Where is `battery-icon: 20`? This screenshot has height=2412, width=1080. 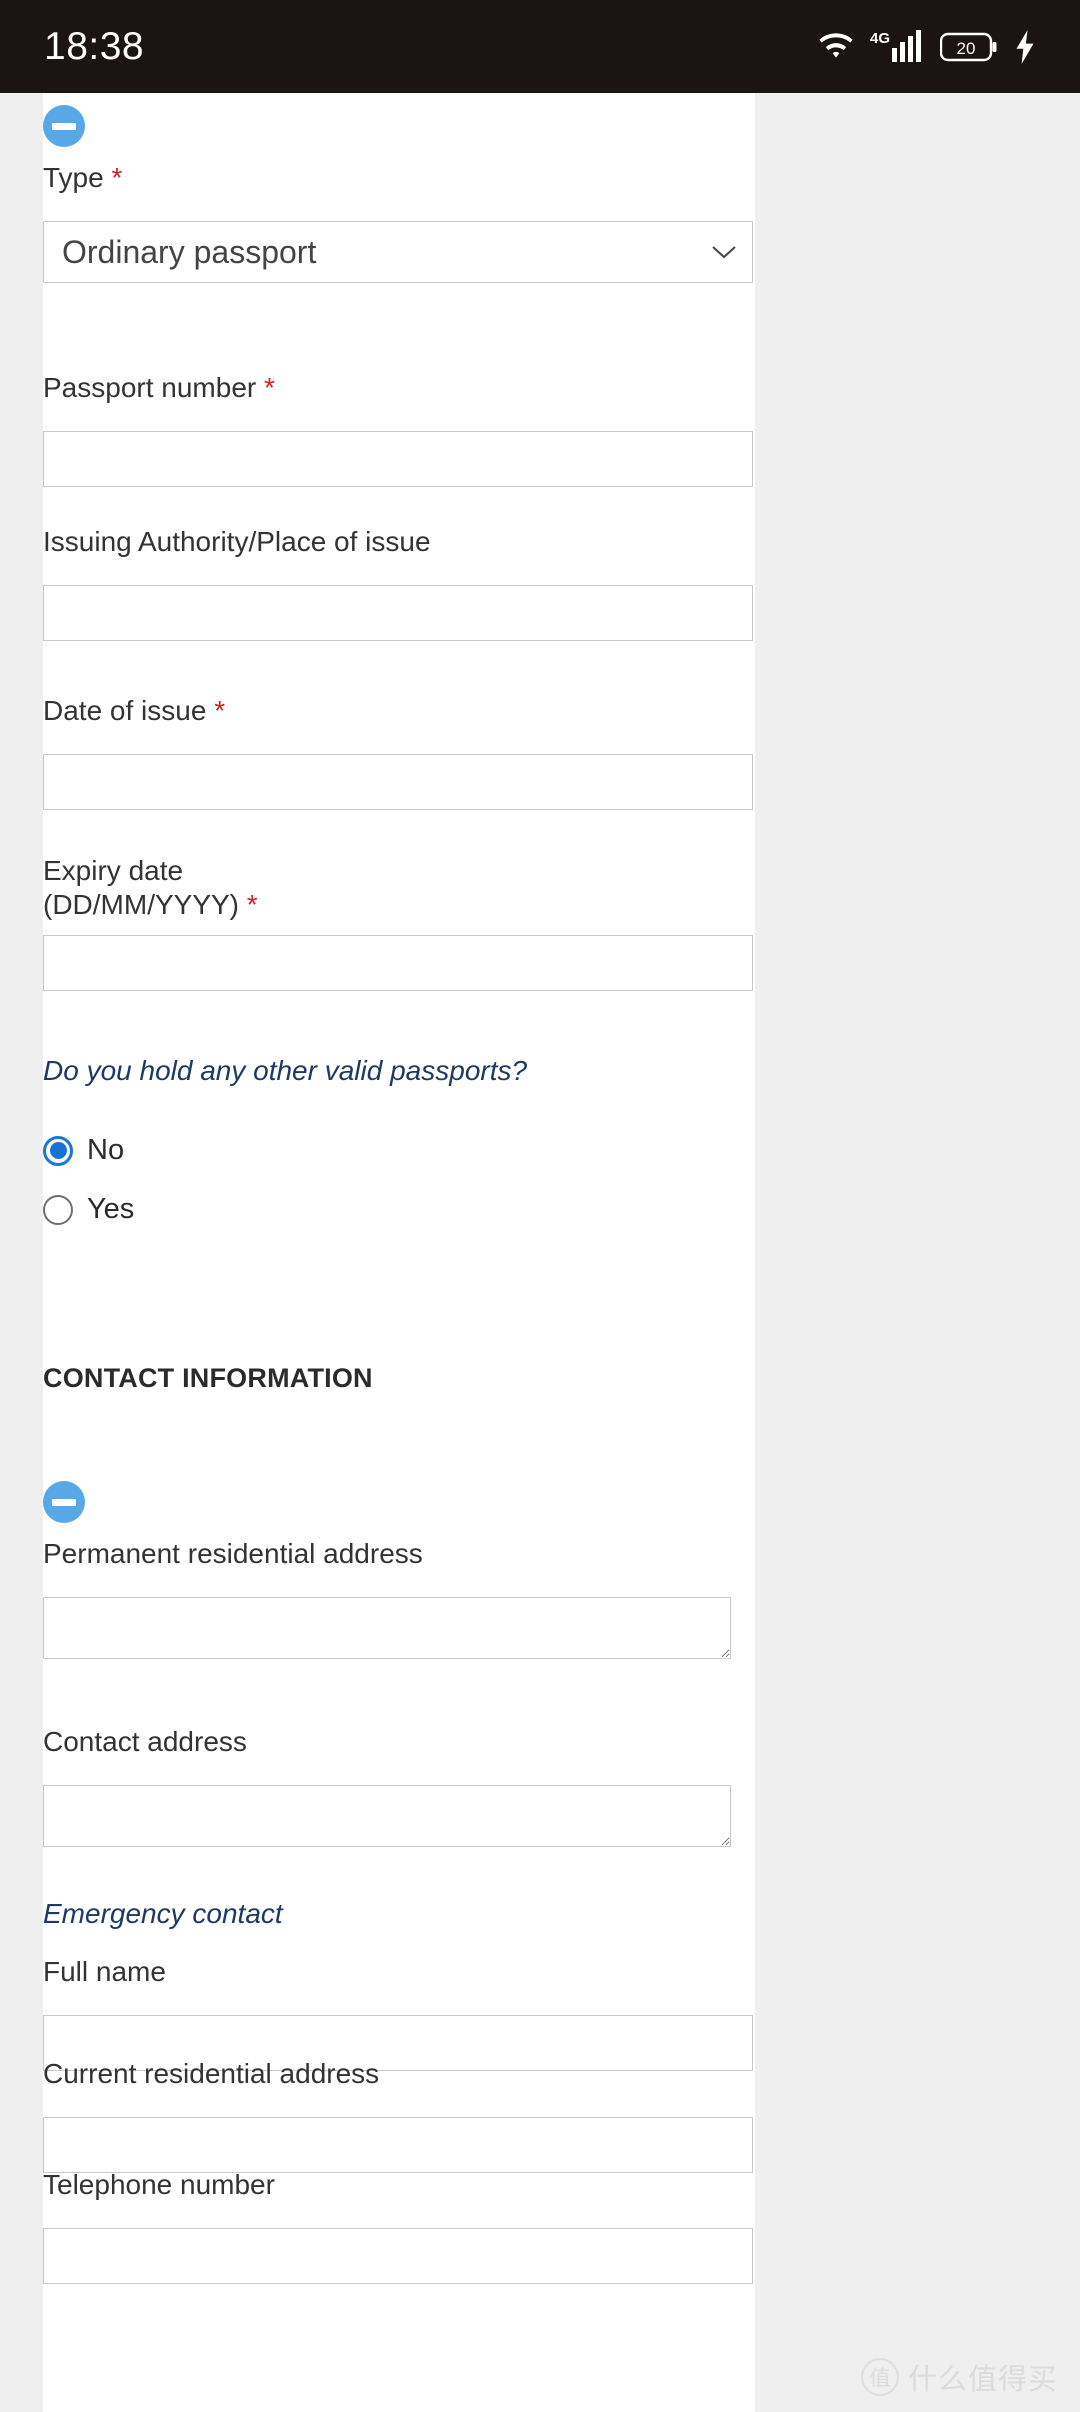 battery-icon: 20 is located at coordinates (970, 47).